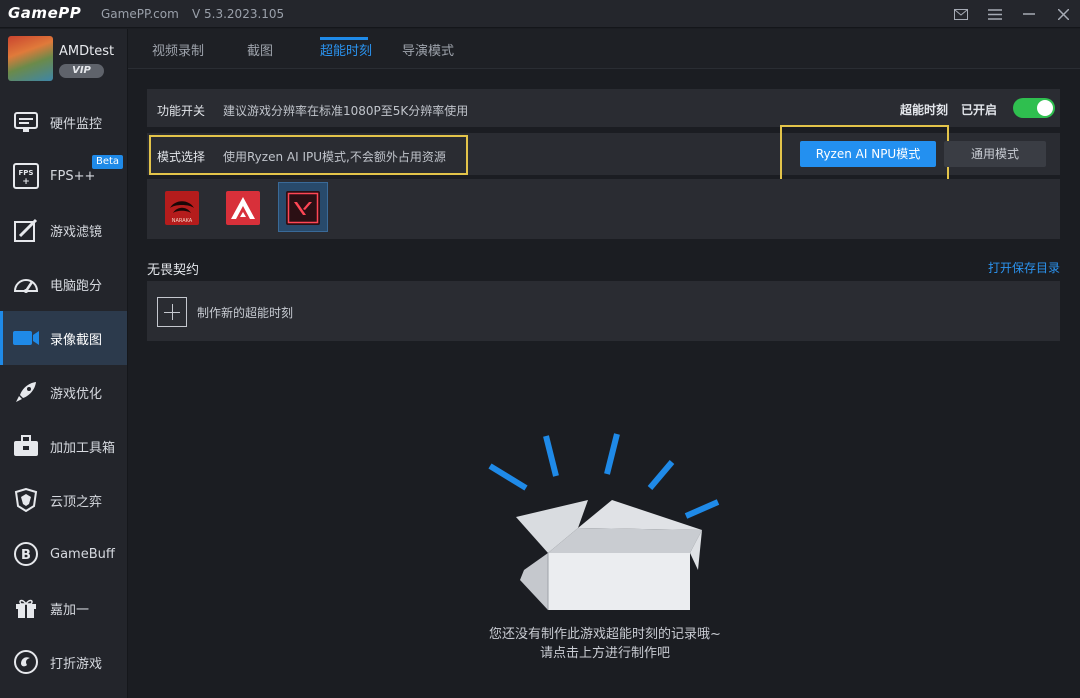 The image size is (1080, 698). Describe the element at coordinates (26, 230) in the screenshot. I see `filter-icon` at that location.